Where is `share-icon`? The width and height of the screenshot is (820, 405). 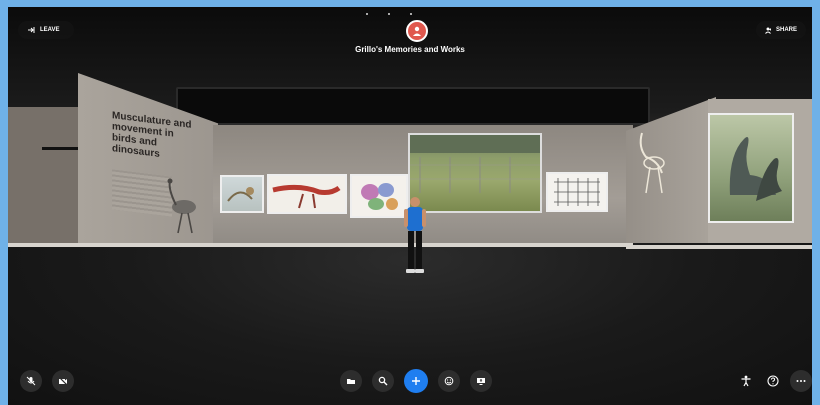 share-icon is located at coordinates (768, 30).